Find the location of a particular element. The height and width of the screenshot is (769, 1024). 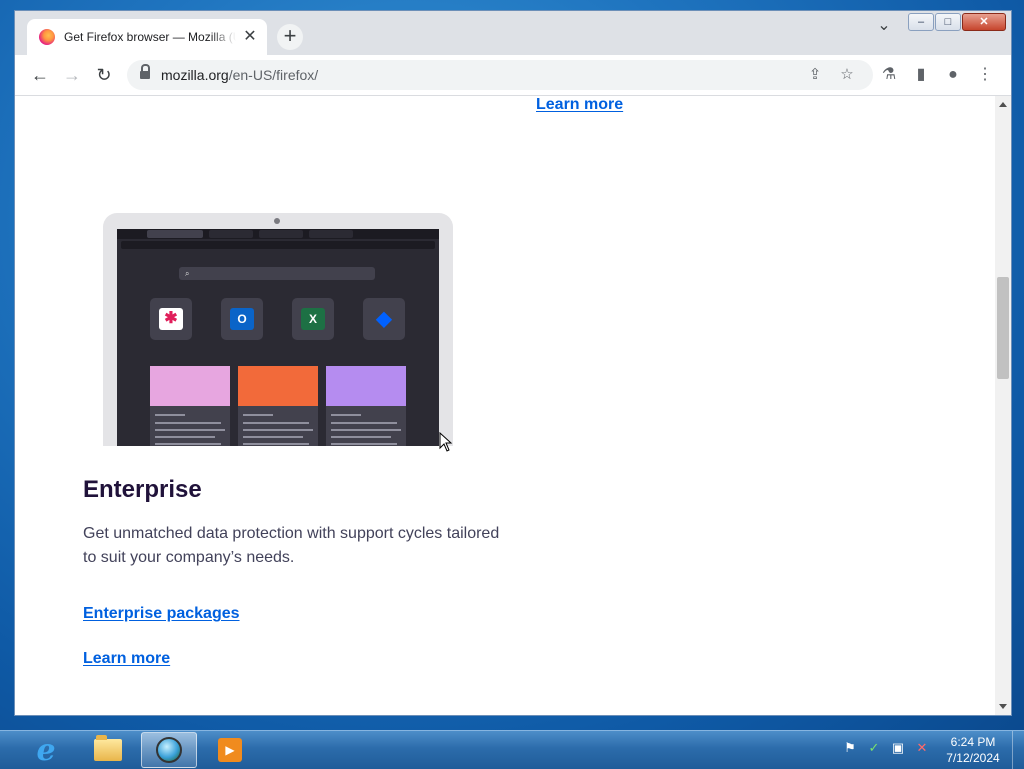

mock-app-tile: O is located at coordinates (242, 319).